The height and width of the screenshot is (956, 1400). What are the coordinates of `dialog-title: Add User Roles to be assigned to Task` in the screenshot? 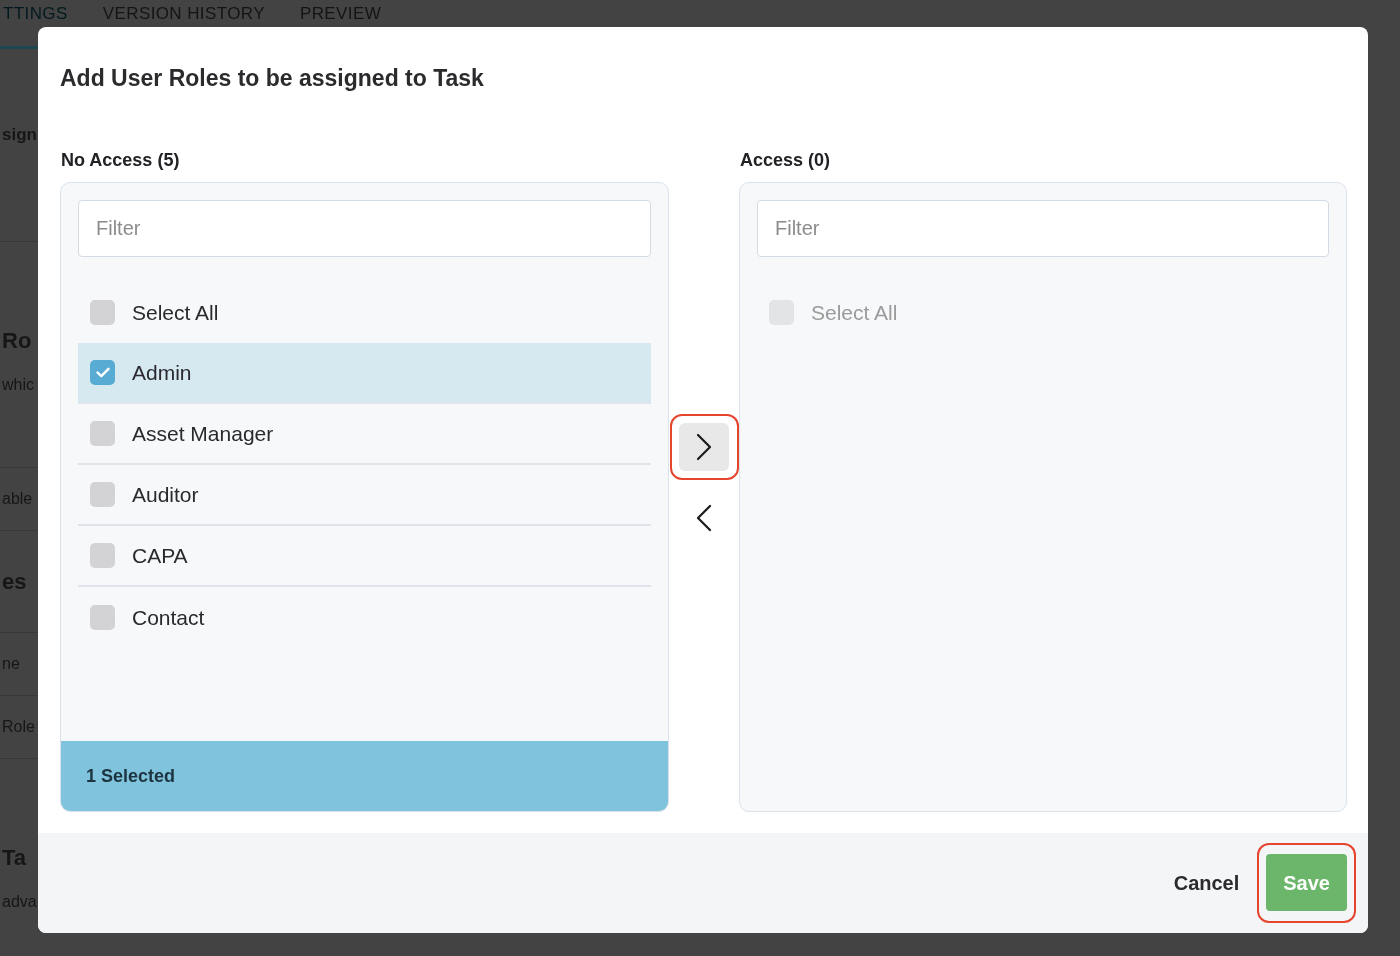 It's located at (272, 78).